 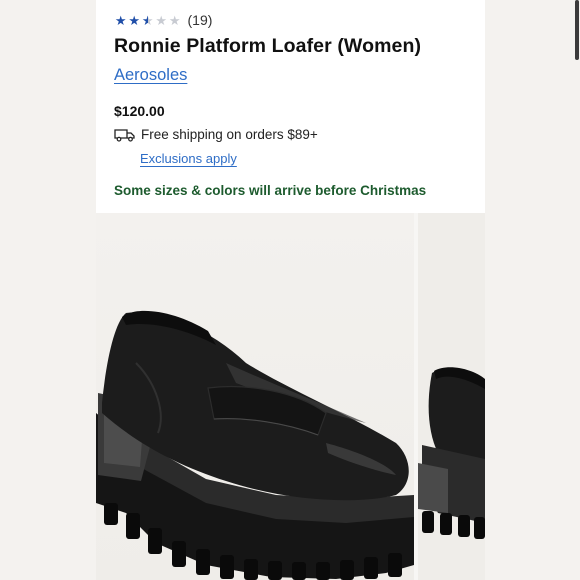 I want to click on loafer-image-partial, so click(x=451, y=453).